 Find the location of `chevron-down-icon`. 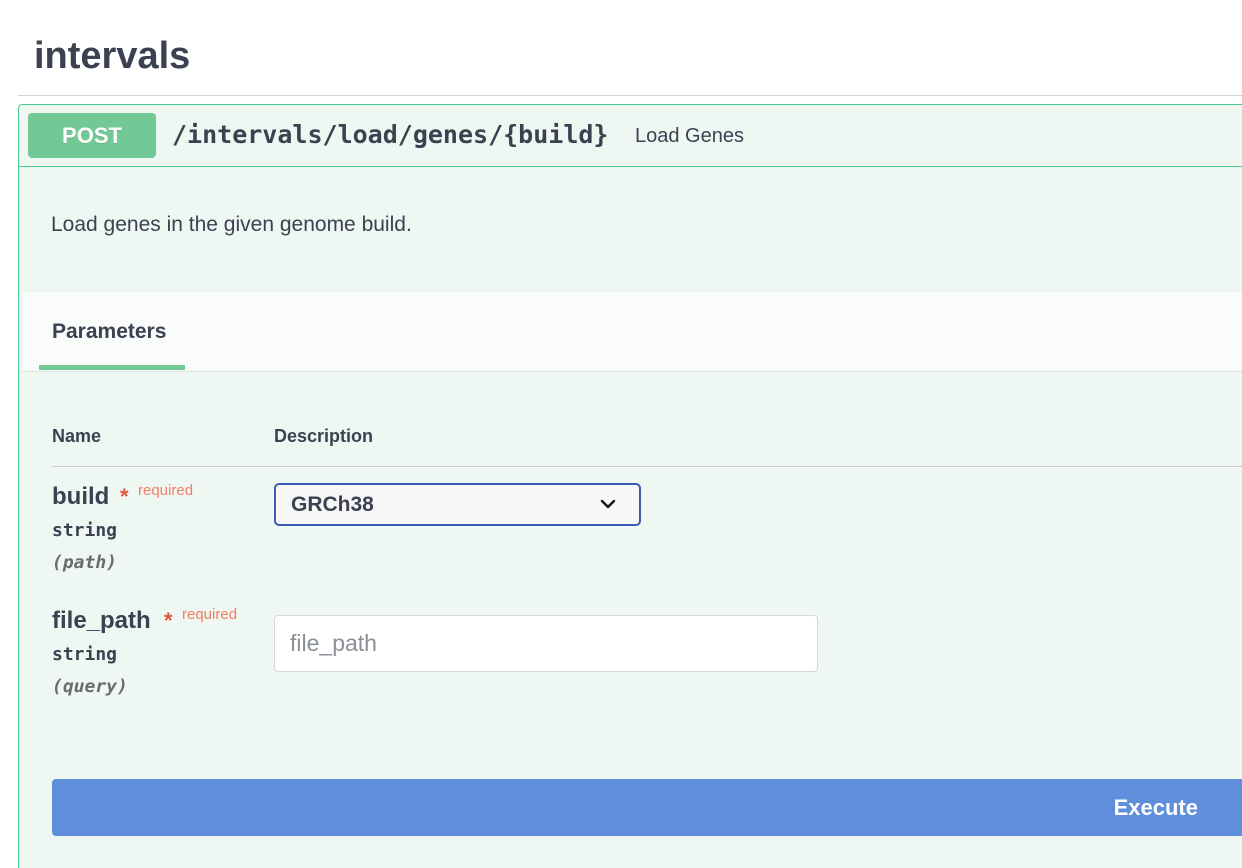

chevron-down-icon is located at coordinates (608, 504).